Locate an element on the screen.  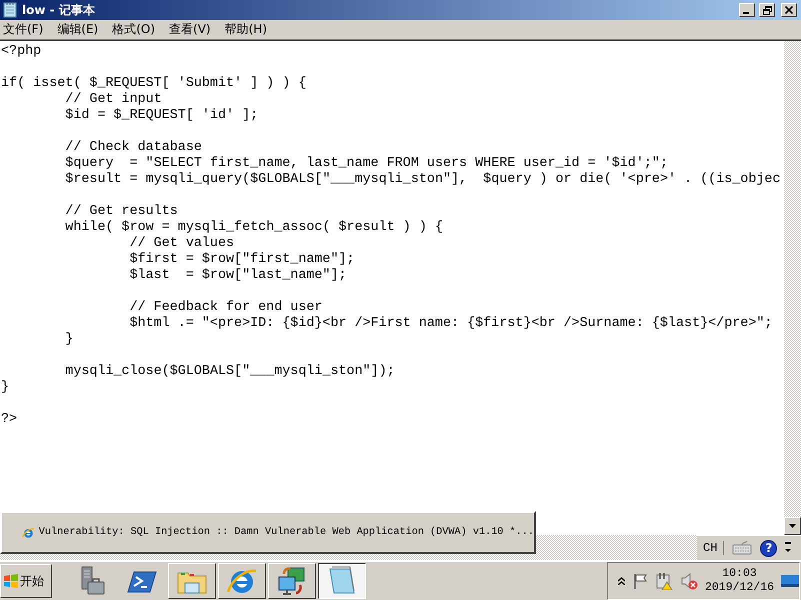
up-chevron-icon is located at coordinates (621, 581).